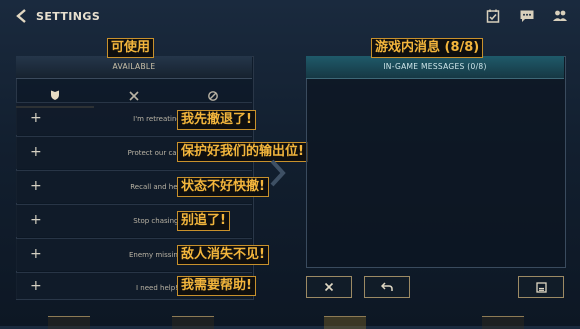 The height and width of the screenshot is (329, 580). What do you see at coordinates (527, 16) in the screenshot?
I see `chat-icon` at bounding box center [527, 16].